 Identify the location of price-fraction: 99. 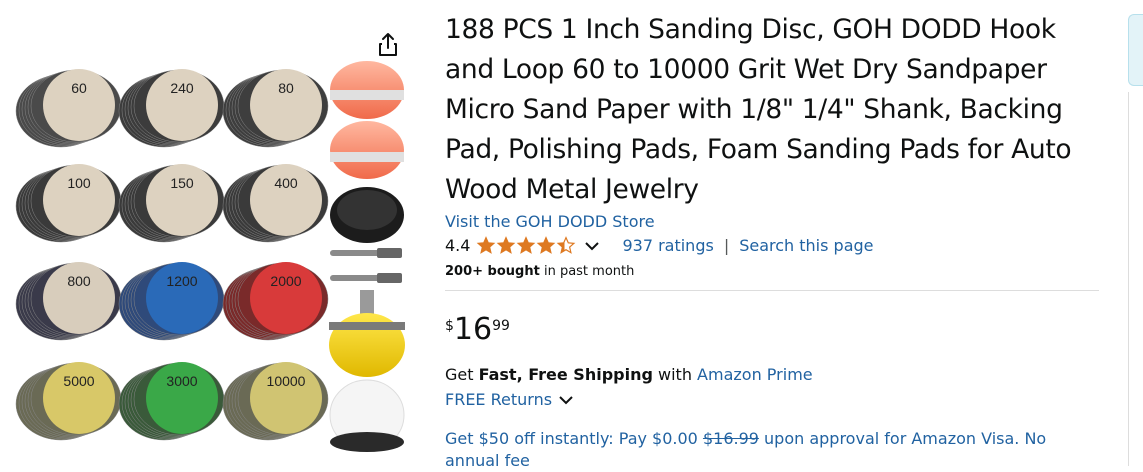
(501, 326).